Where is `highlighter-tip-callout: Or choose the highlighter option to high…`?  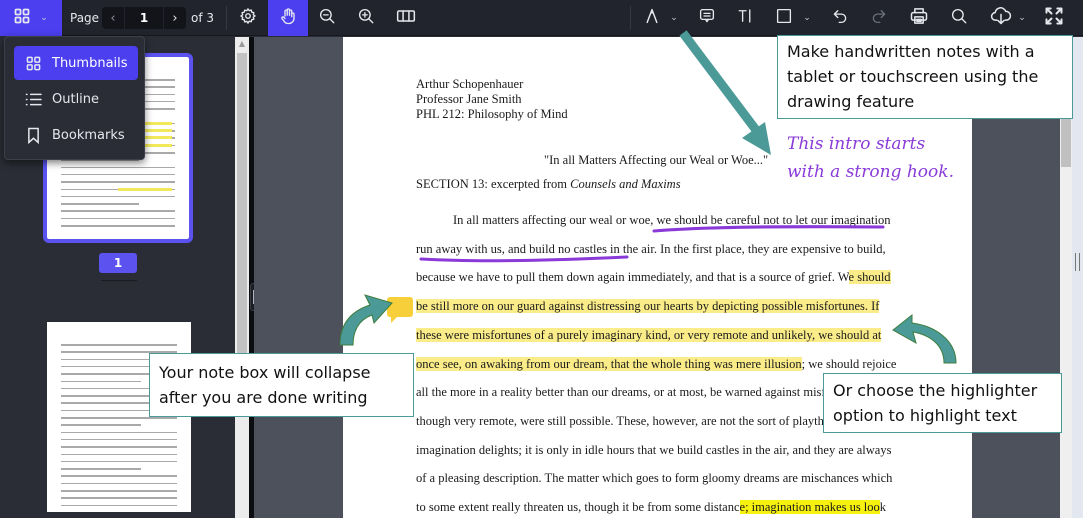 highlighter-tip-callout: Or choose the highlighter option to high… is located at coordinates (942, 403).